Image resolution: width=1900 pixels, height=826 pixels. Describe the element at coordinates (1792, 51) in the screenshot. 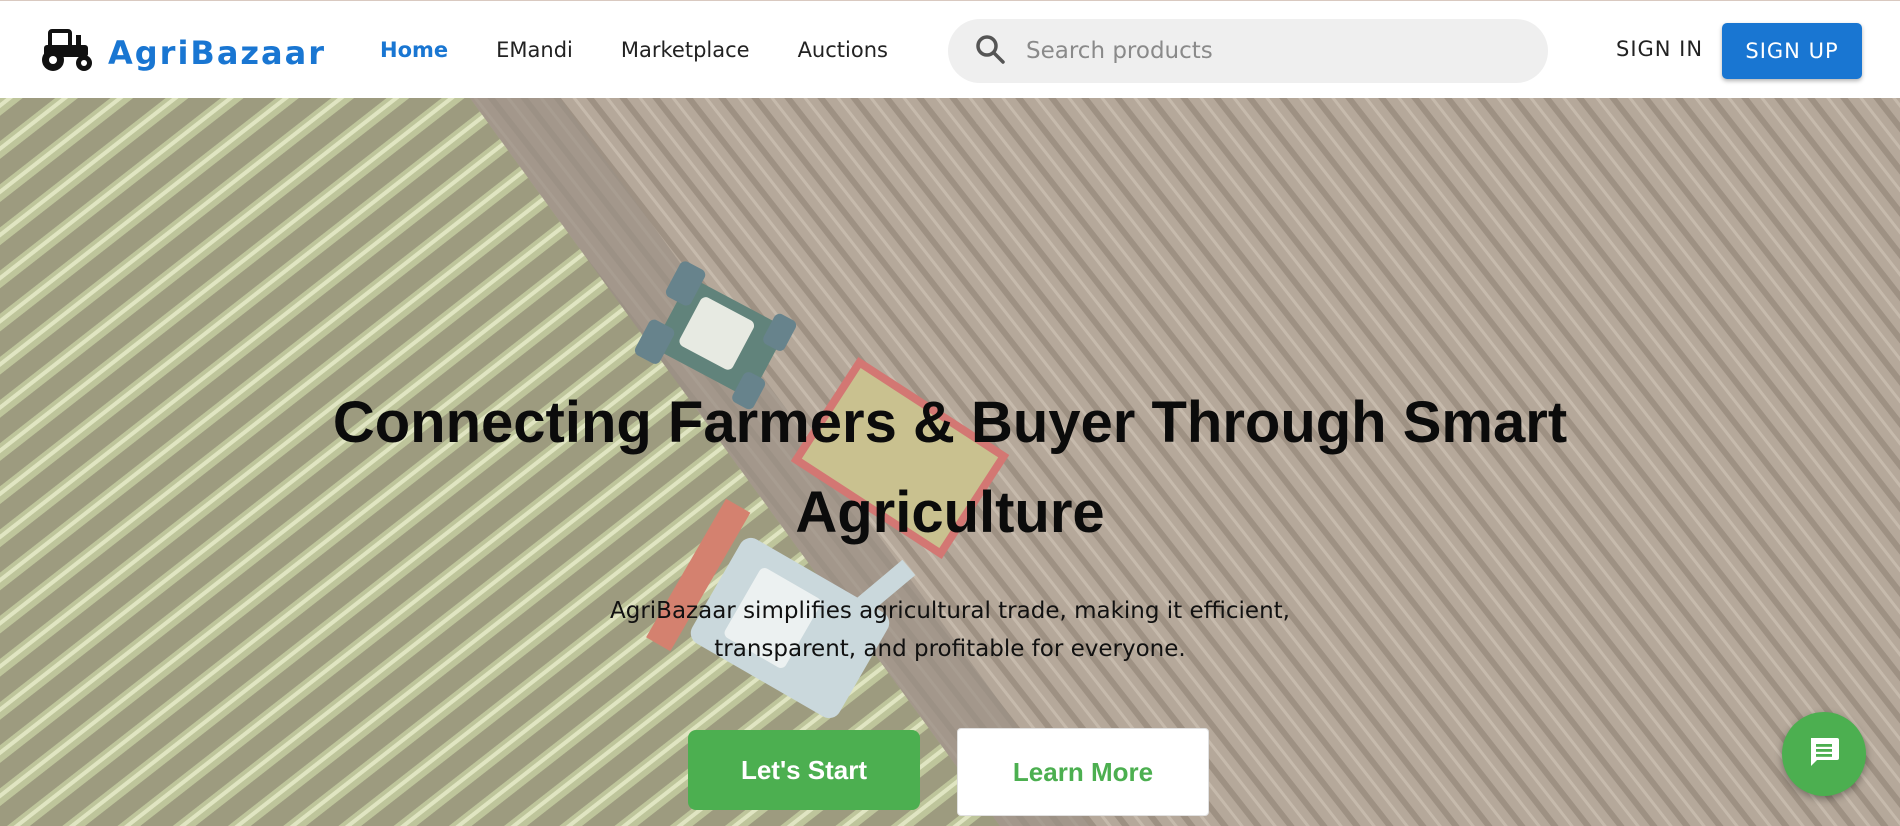

I see `sign-up-button: SIGN UP` at that location.